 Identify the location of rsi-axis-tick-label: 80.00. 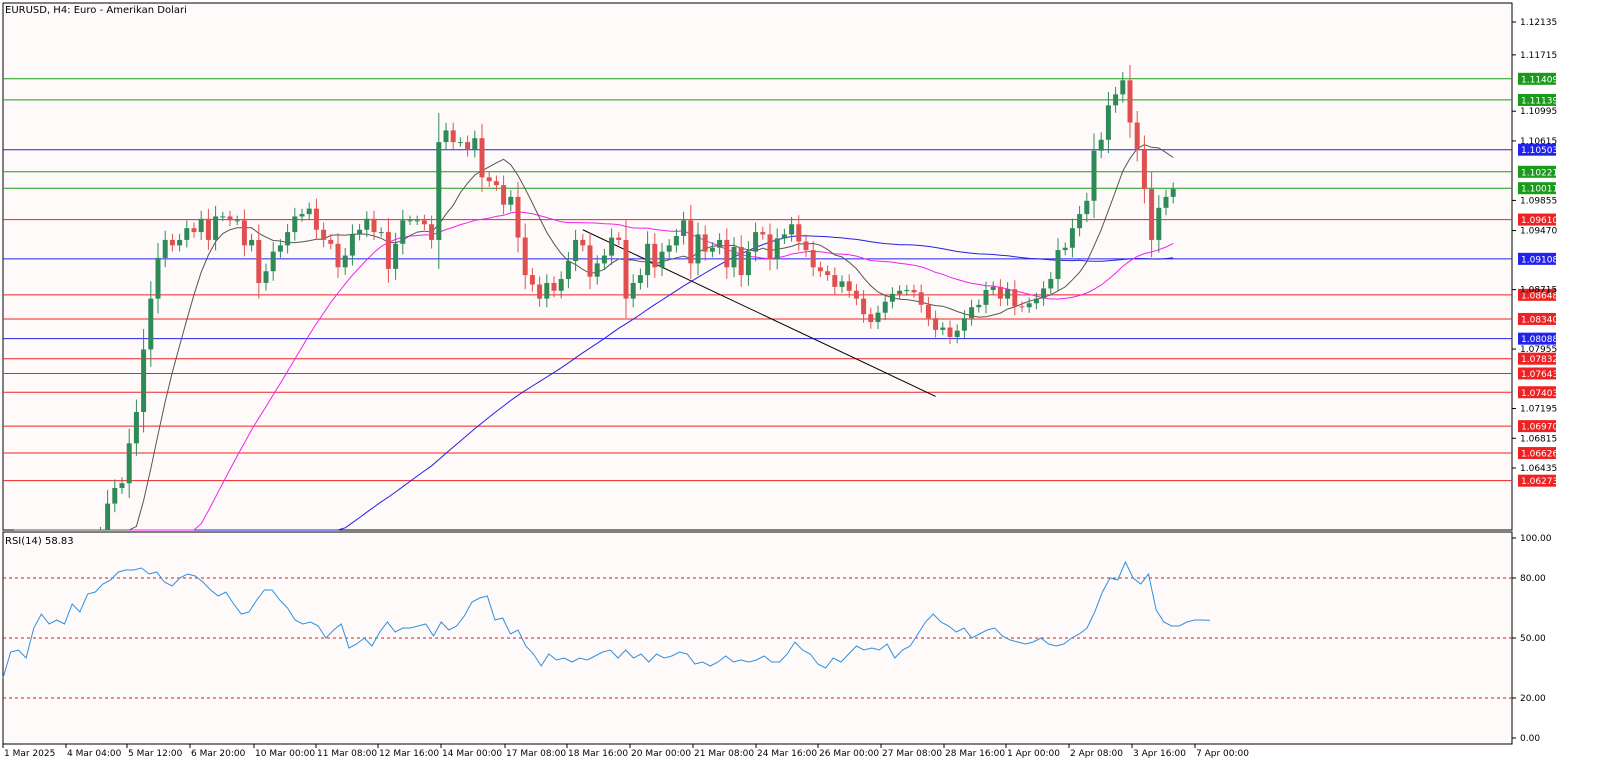
(1533, 579).